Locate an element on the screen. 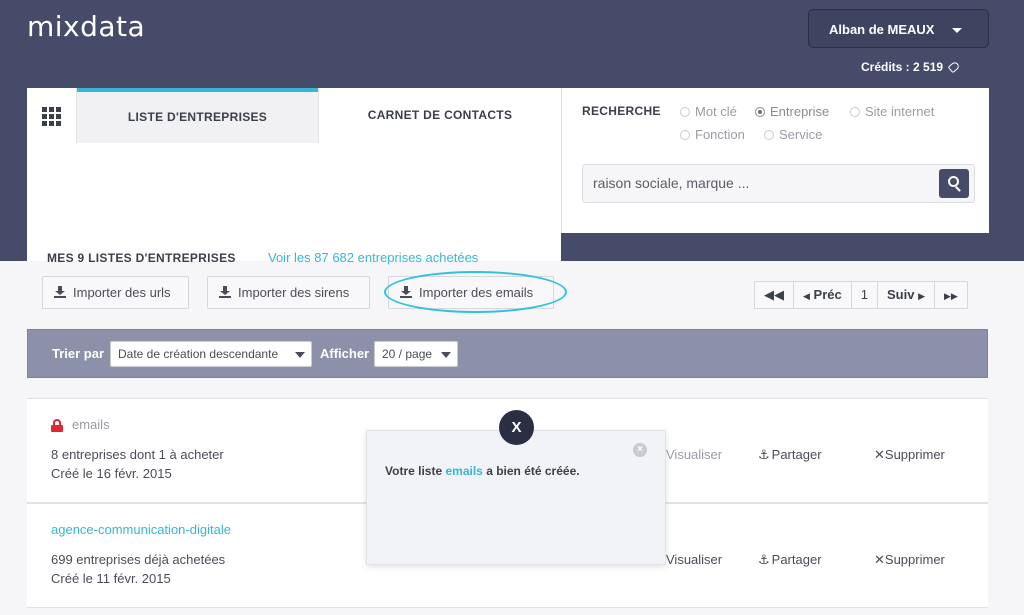 Image resolution: width=1024 pixels, height=615 pixels. radio-label: Fonction is located at coordinates (720, 134).